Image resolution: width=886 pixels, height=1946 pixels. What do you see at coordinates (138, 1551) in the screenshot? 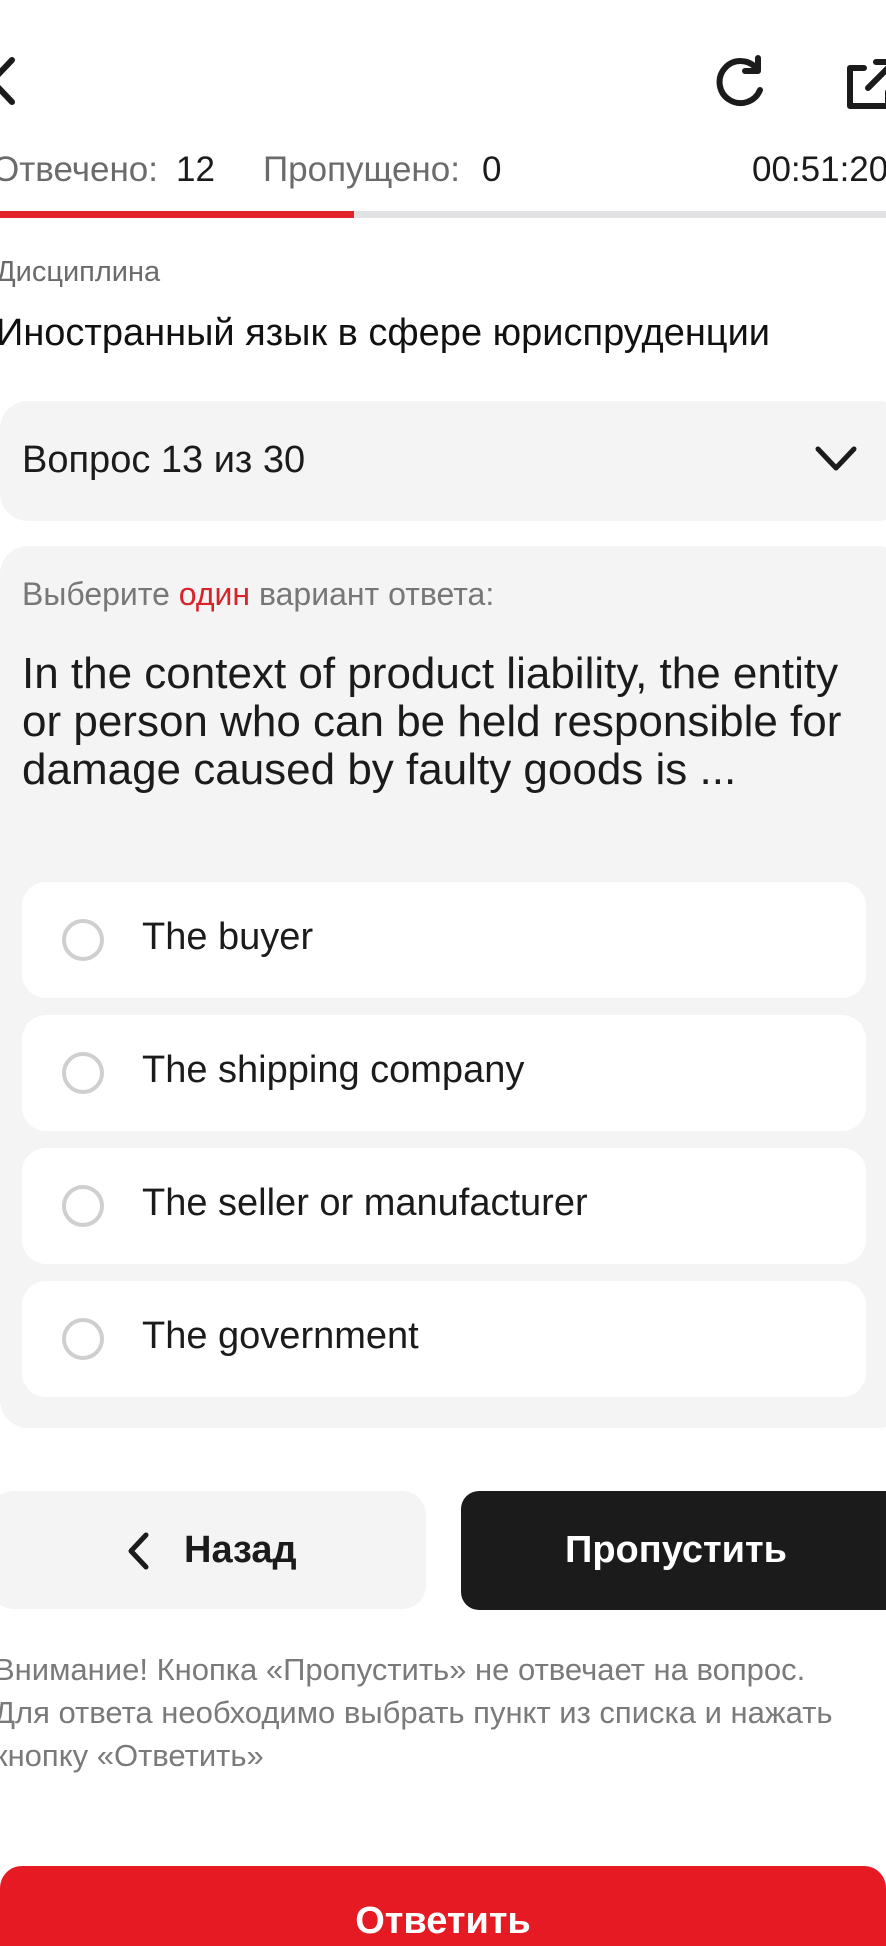
I see `chevron-left-icon` at bounding box center [138, 1551].